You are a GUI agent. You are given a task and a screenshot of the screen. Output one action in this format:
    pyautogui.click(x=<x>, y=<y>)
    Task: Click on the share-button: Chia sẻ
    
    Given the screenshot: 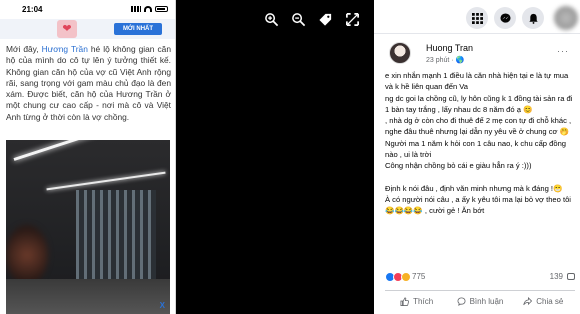 What is the action you would take?
    pyautogui.click(x=543, y=301)
    